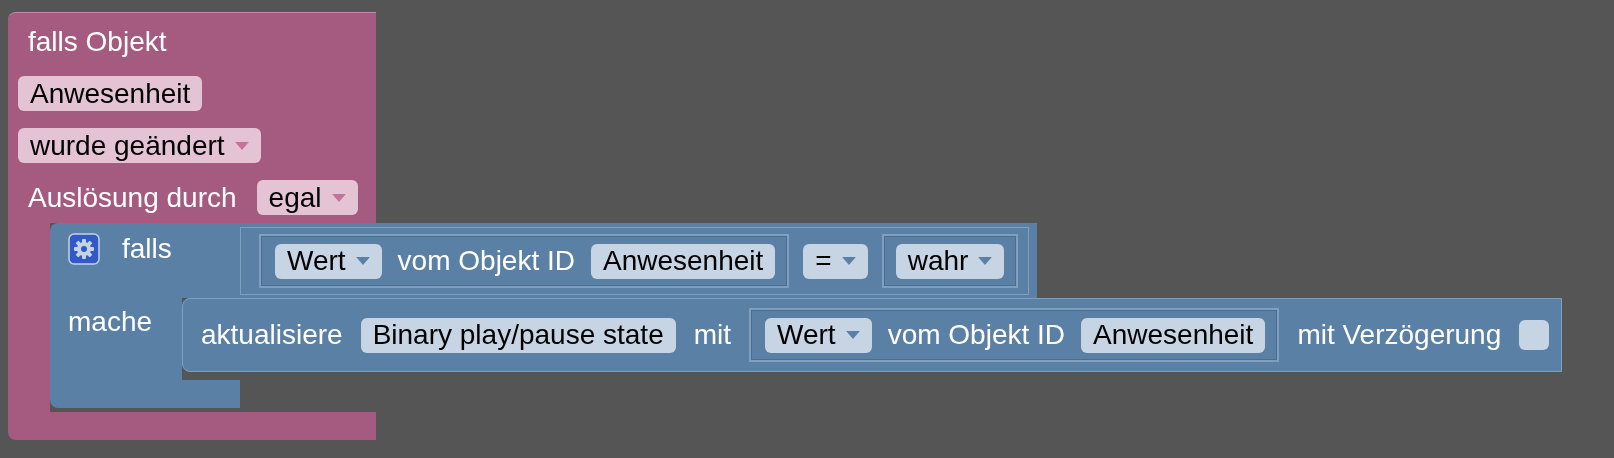 The width and height of the screenshot is (1614, 458). I want to click on operator-dropdown: =, so click(835, 261).